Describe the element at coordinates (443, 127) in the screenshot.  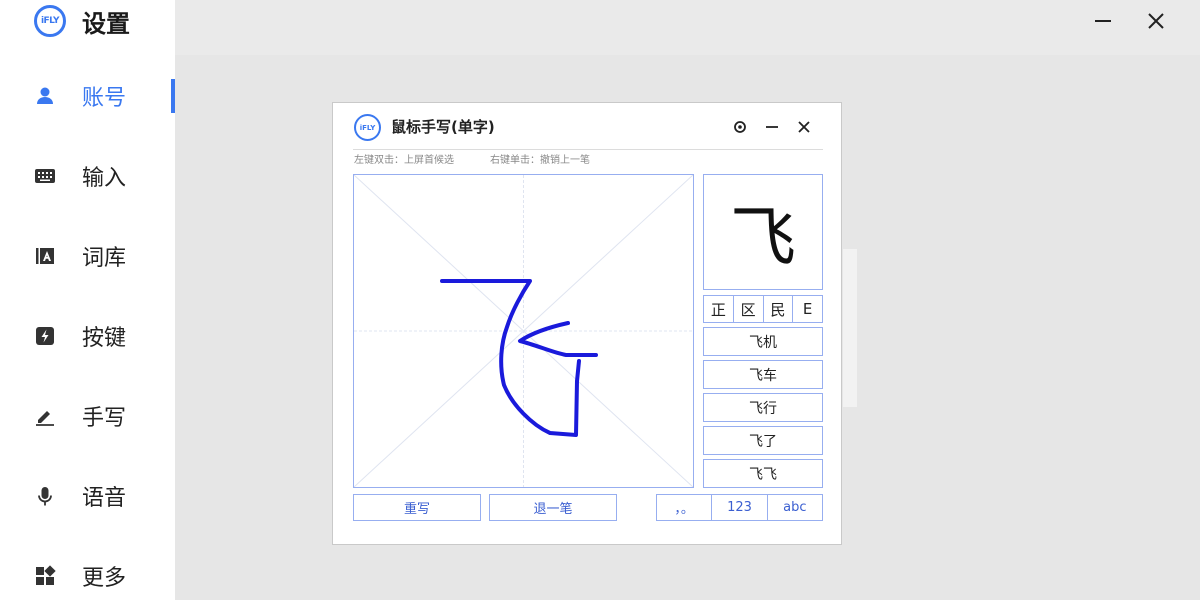
I see `dialog-title: 鼠标手写(单字)` at that location.